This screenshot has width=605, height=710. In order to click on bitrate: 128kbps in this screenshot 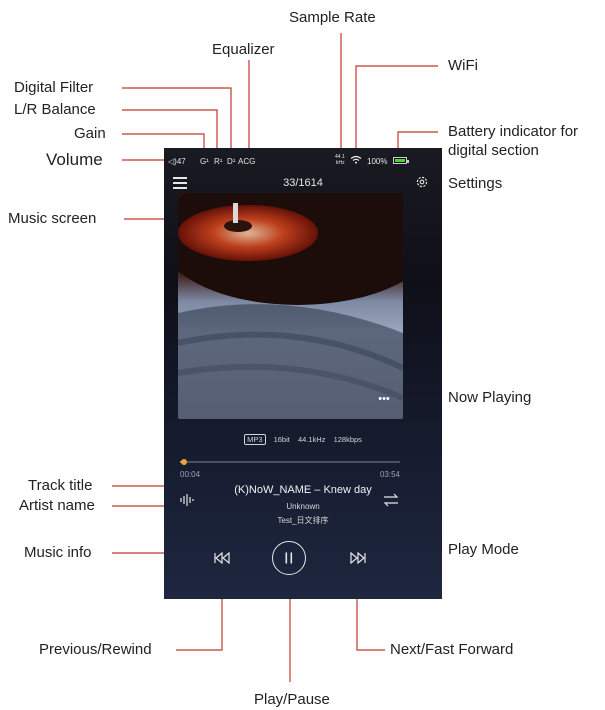, I will do `click(347, 439)`.